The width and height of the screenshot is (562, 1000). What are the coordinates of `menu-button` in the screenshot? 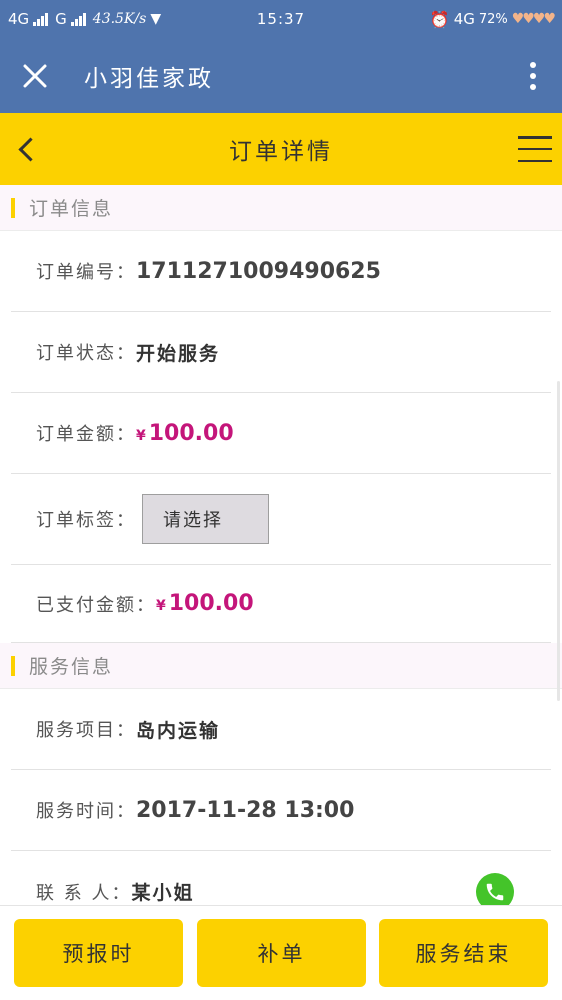 It's located at (535, 149).